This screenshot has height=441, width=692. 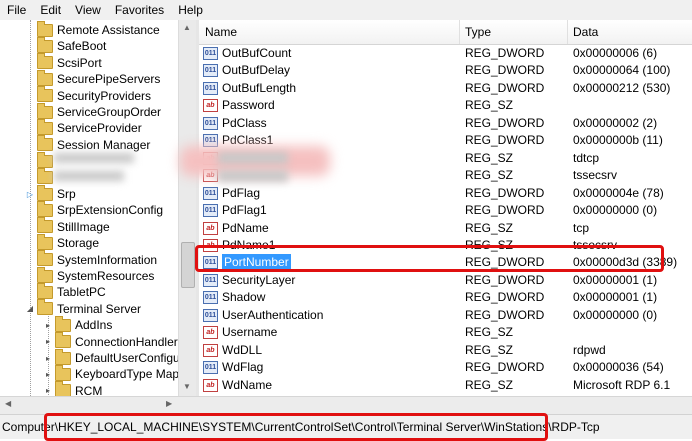 What do you see at coordinates (445, 193) in the screenshot?
I see `registry-value-row: 011 PdFlag REG_DWORD 0x0000004e (78)` at bounding box center [445, 193].